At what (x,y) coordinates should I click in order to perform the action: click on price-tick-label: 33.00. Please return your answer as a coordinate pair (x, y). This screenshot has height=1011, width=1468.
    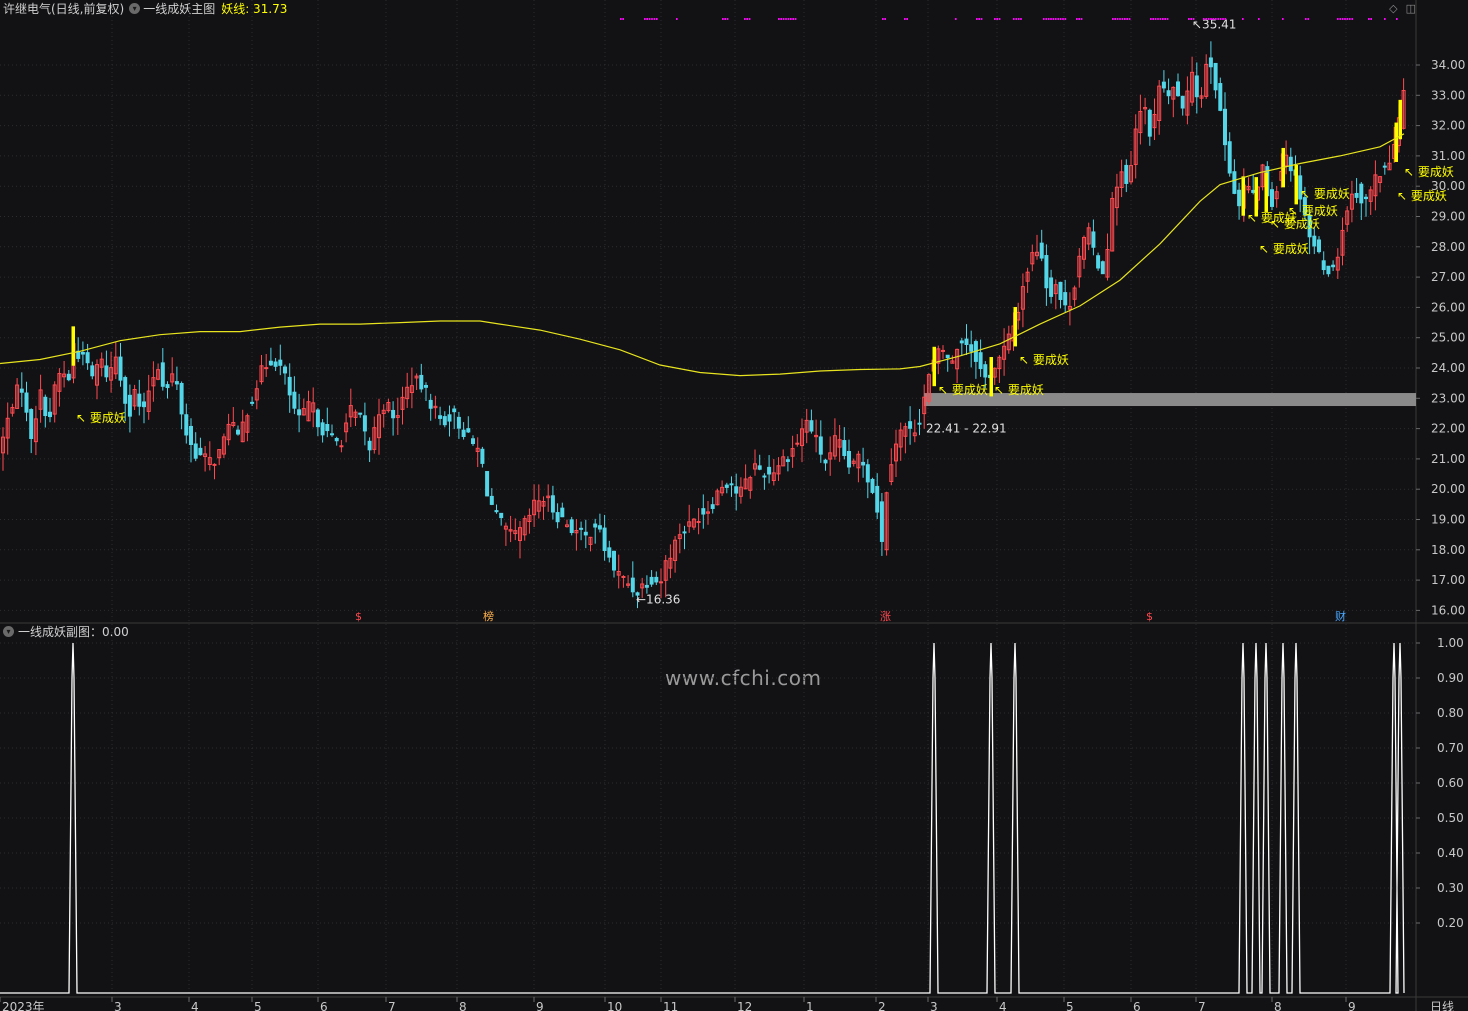
    Looking at the image, I should click on (1448, 95).